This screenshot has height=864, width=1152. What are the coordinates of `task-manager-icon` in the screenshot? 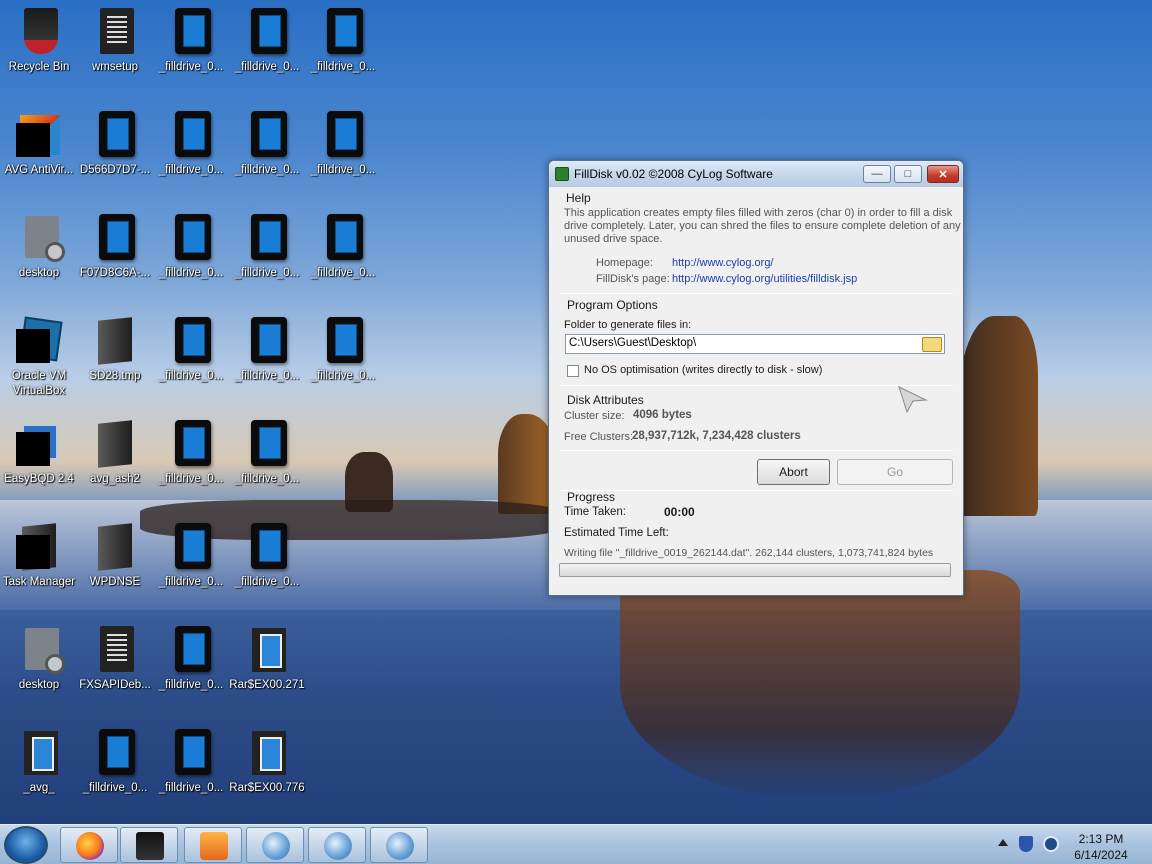 It's located at (39, 547).